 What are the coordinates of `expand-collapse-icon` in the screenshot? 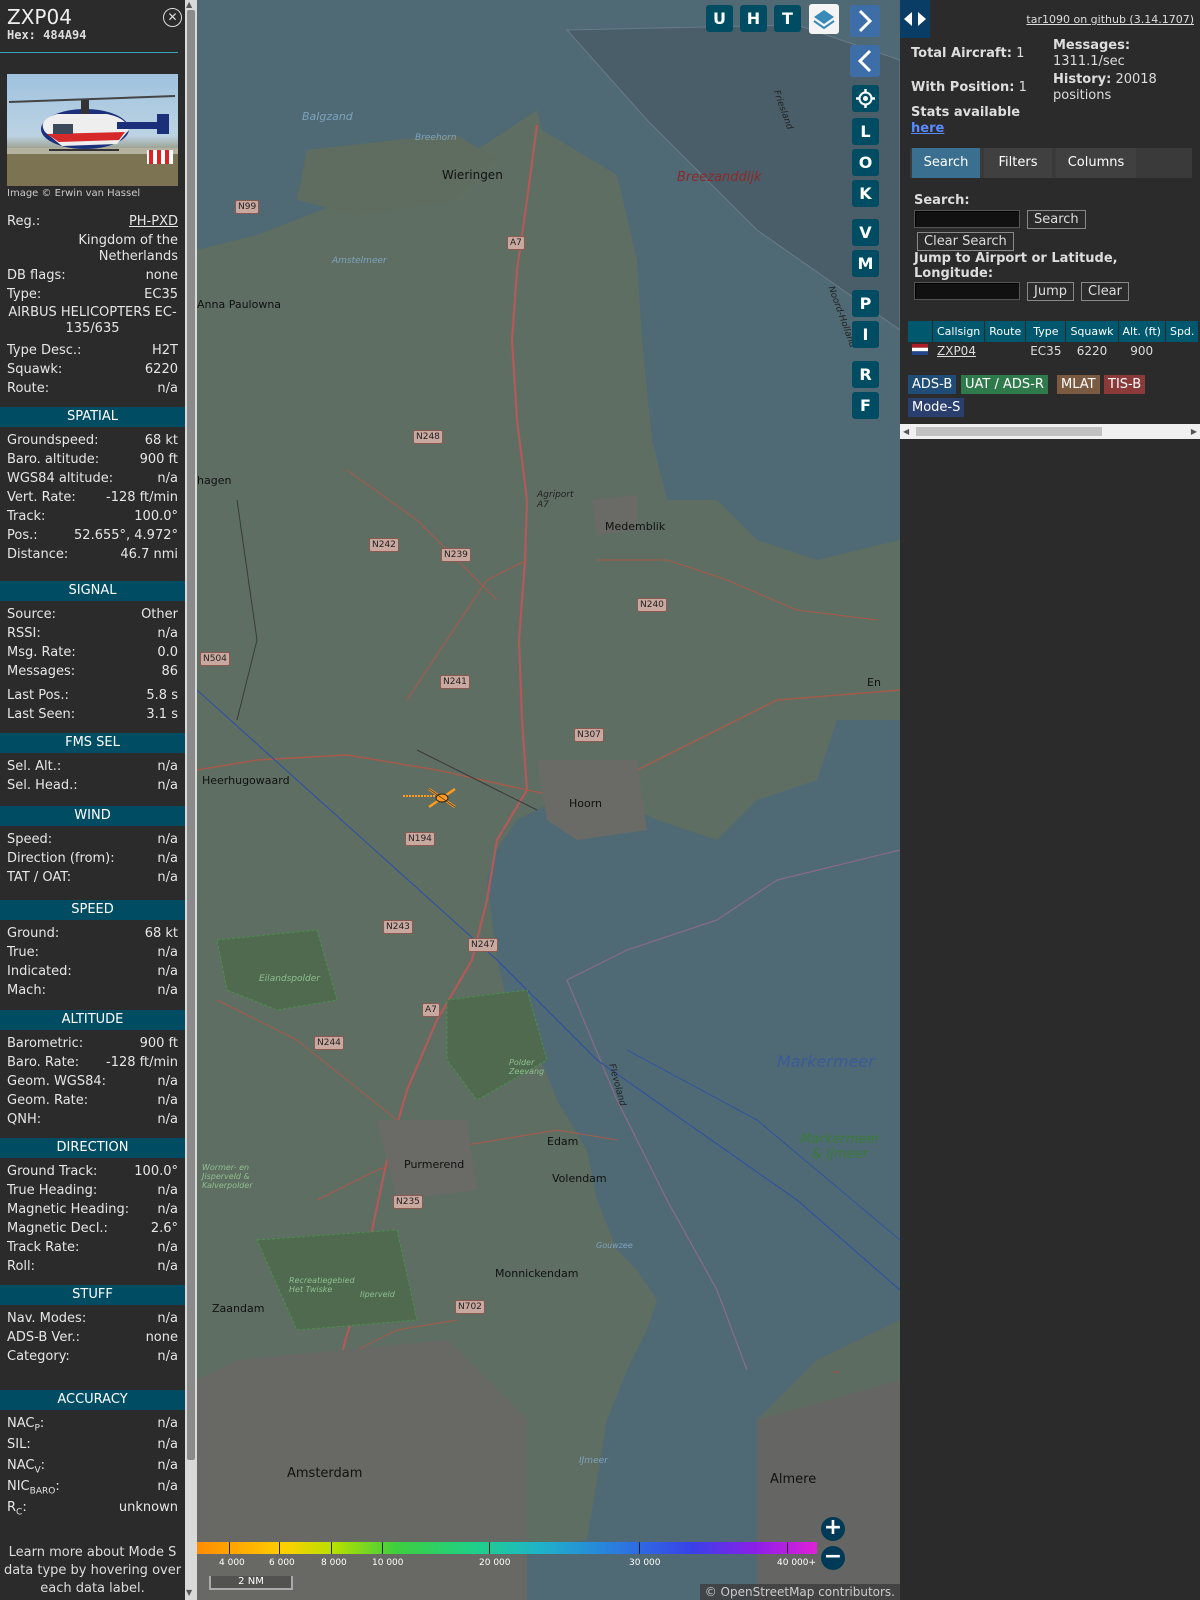 It's located at (915, 19).